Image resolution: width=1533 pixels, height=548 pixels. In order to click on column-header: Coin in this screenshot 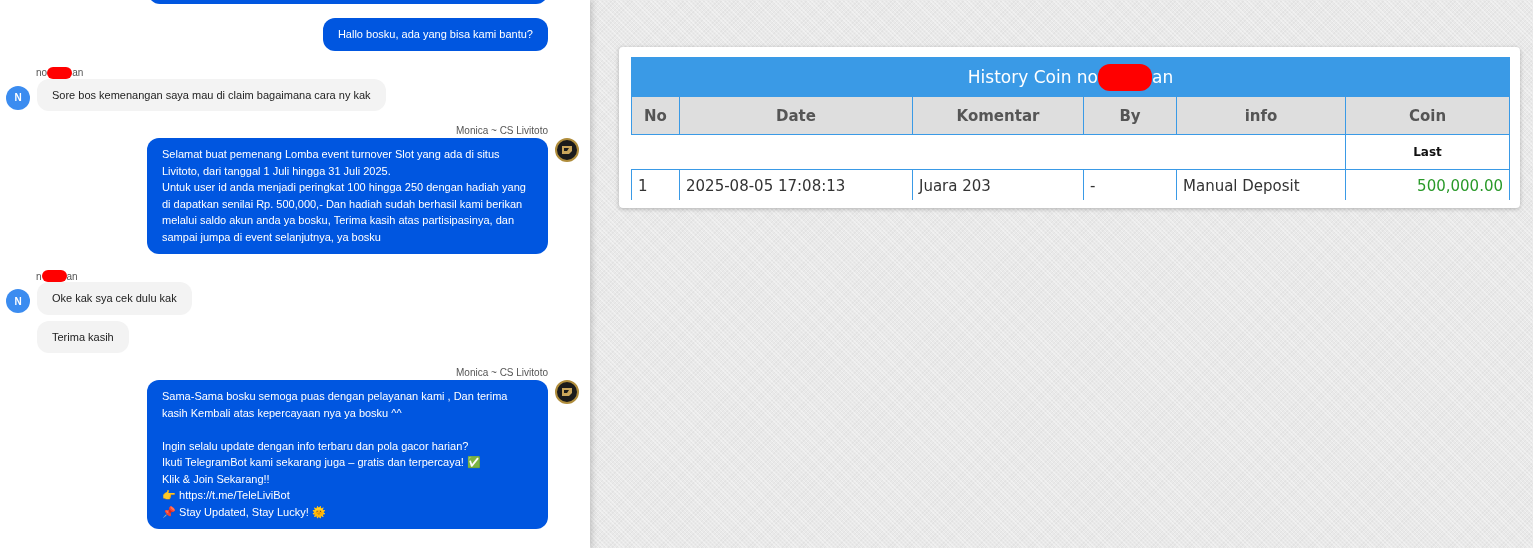, I will do `click(1427, 115)`.